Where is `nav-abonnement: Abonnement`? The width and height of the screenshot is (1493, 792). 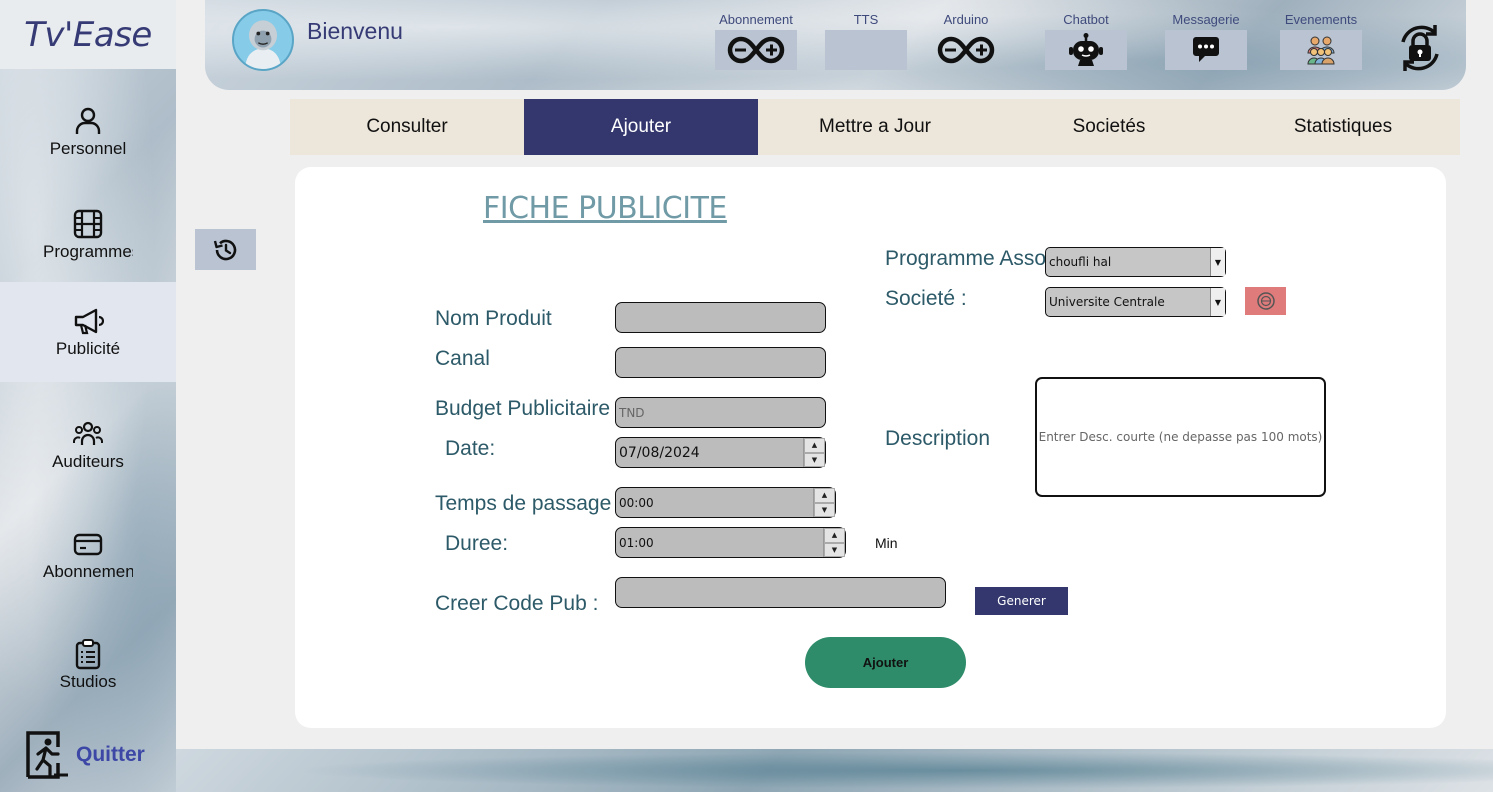
nav-abonnement: Abonnement is located at coordinates (756, 41).